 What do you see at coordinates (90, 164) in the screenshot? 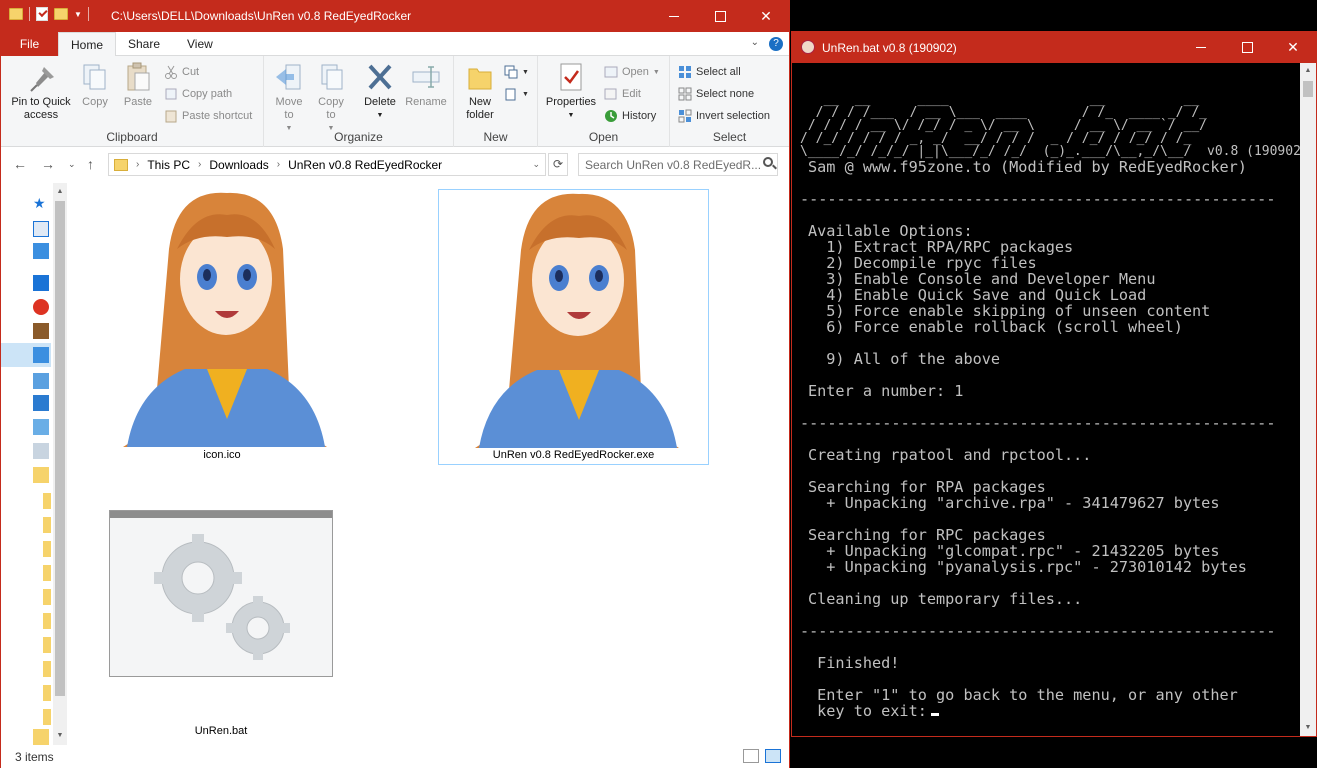
I see `up-arrow-icon: ↑` at bounding box center [90, 164].